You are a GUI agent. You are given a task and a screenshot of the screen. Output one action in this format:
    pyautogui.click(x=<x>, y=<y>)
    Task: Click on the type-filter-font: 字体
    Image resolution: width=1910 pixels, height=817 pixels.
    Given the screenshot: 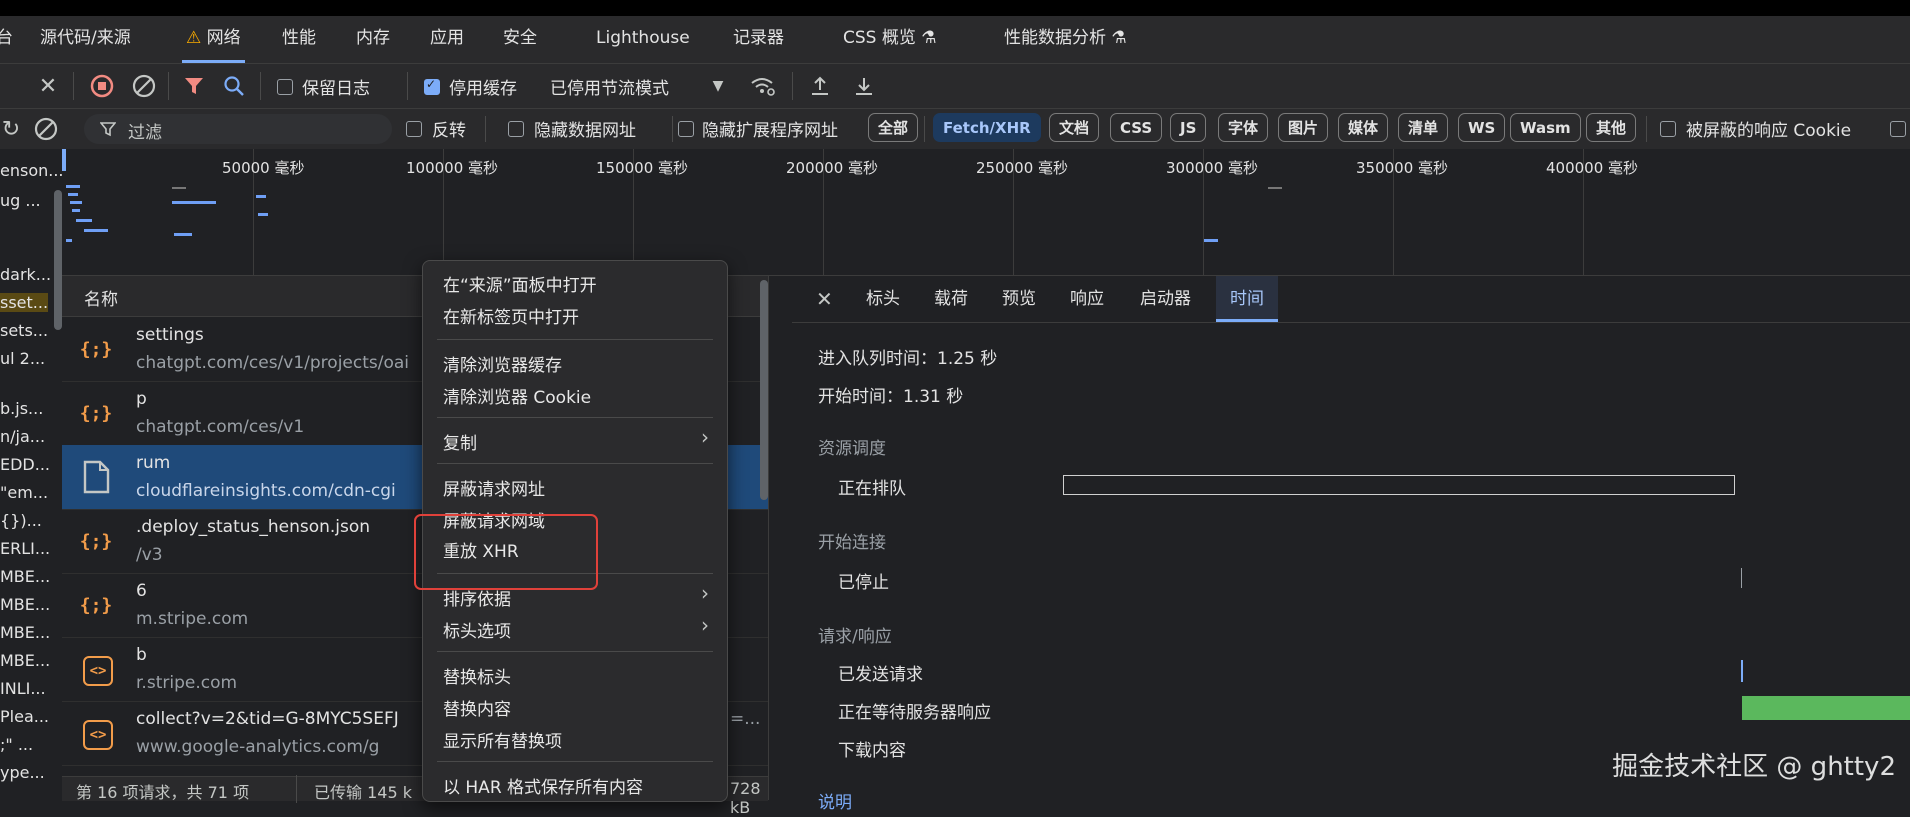 What is the action you would take?
    pyautogui.click(x=1243, y=127)
    